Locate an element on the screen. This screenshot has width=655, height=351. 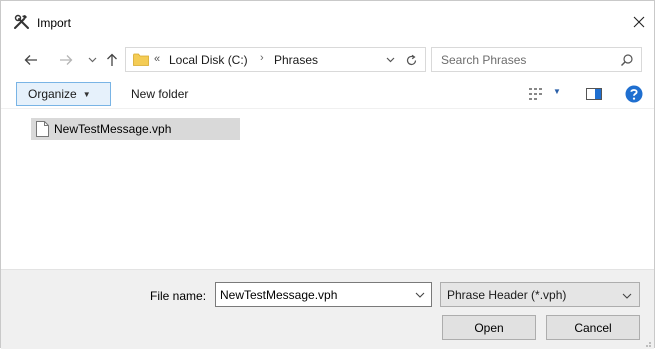
file-type-select: Phrase Header (*.vph) is located at coordinates (540, 294).